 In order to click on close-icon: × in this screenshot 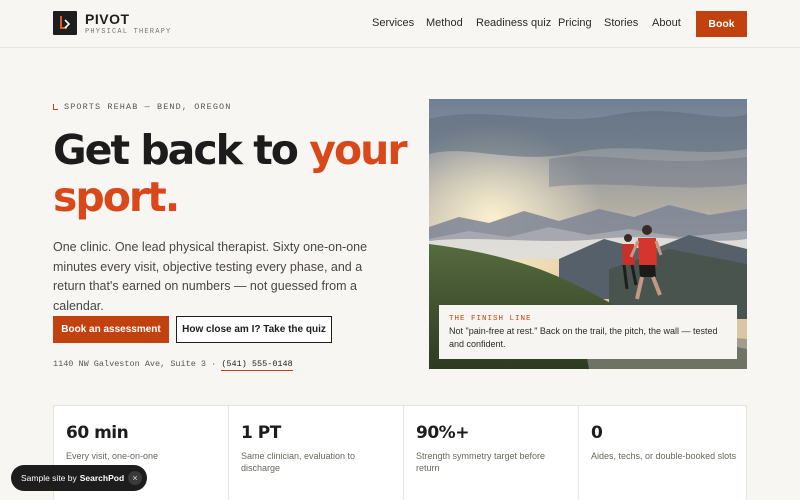, I will do `click(135, 478)`.